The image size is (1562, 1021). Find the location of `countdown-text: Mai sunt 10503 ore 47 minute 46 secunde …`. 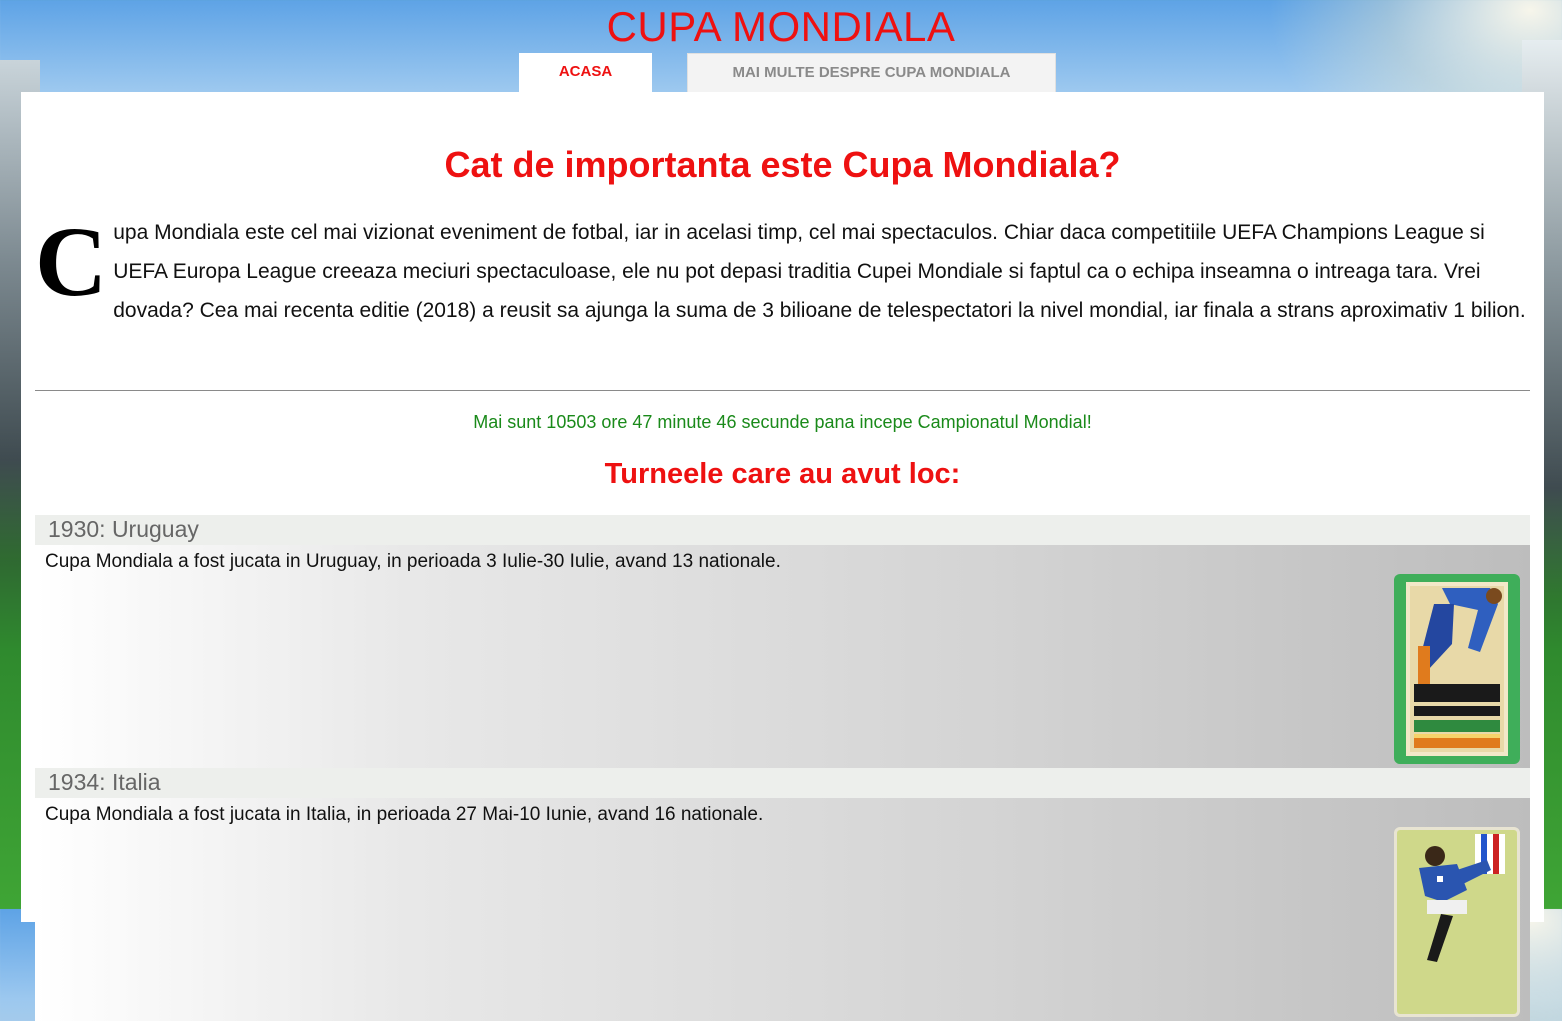

countdown-text: Mai sunt 10503 ore 47 minute 46 secunde … is located at coordinates (782, 422).